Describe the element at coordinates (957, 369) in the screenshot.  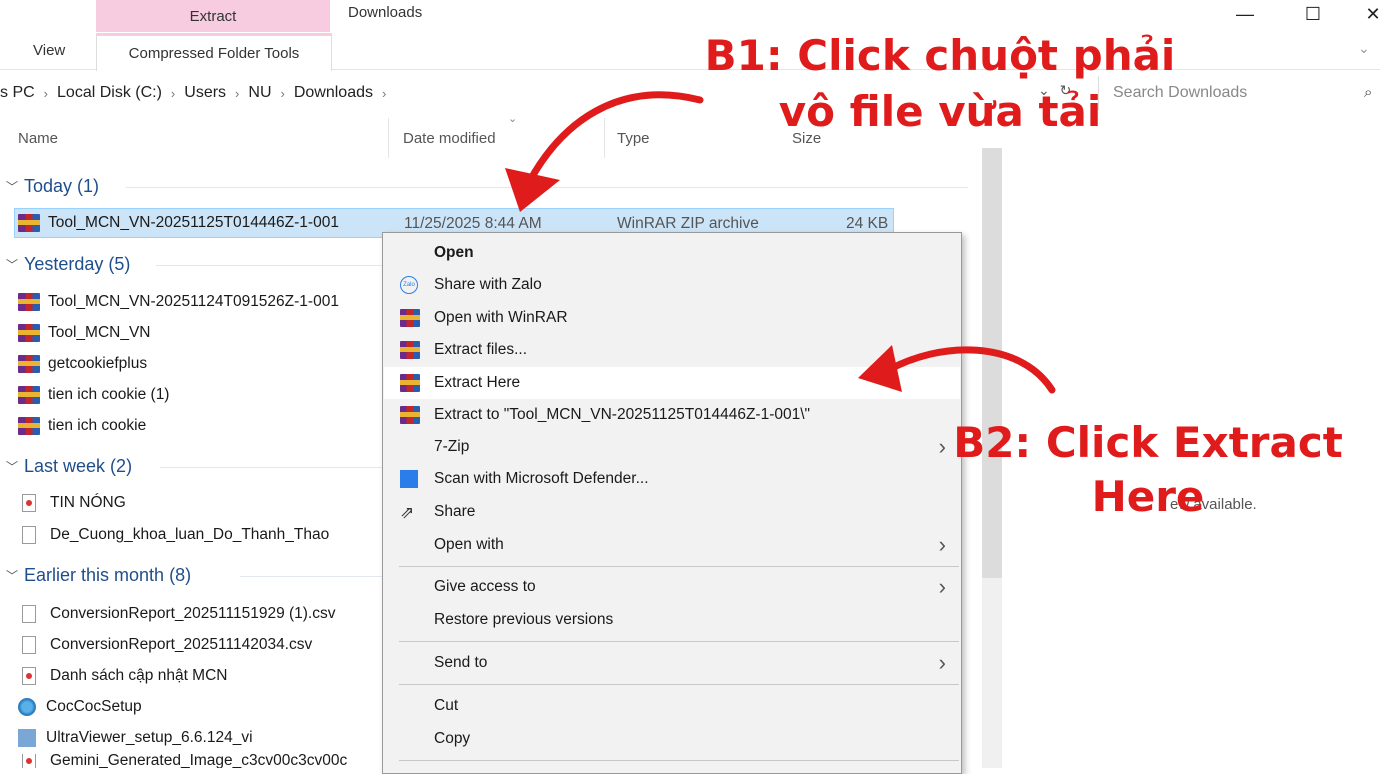
I see `arrow-step2` at that location.